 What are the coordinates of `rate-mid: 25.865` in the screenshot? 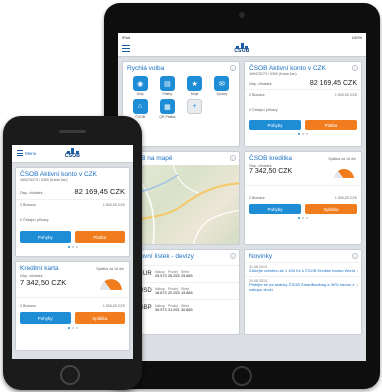 It's located at (187, 276).